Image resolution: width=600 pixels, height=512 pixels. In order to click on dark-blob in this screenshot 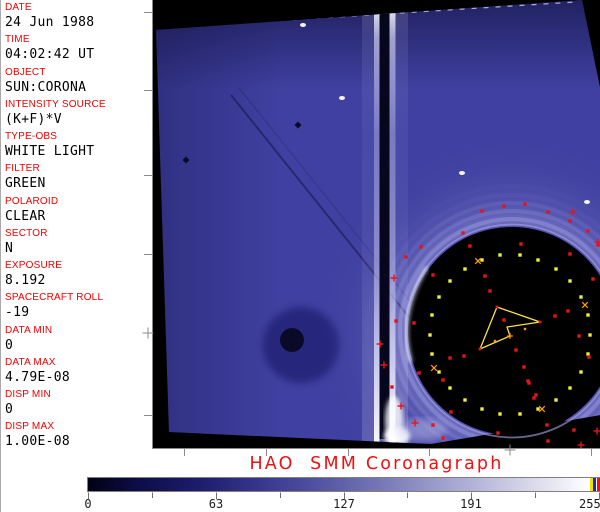, I will do `click(292, 340)`.